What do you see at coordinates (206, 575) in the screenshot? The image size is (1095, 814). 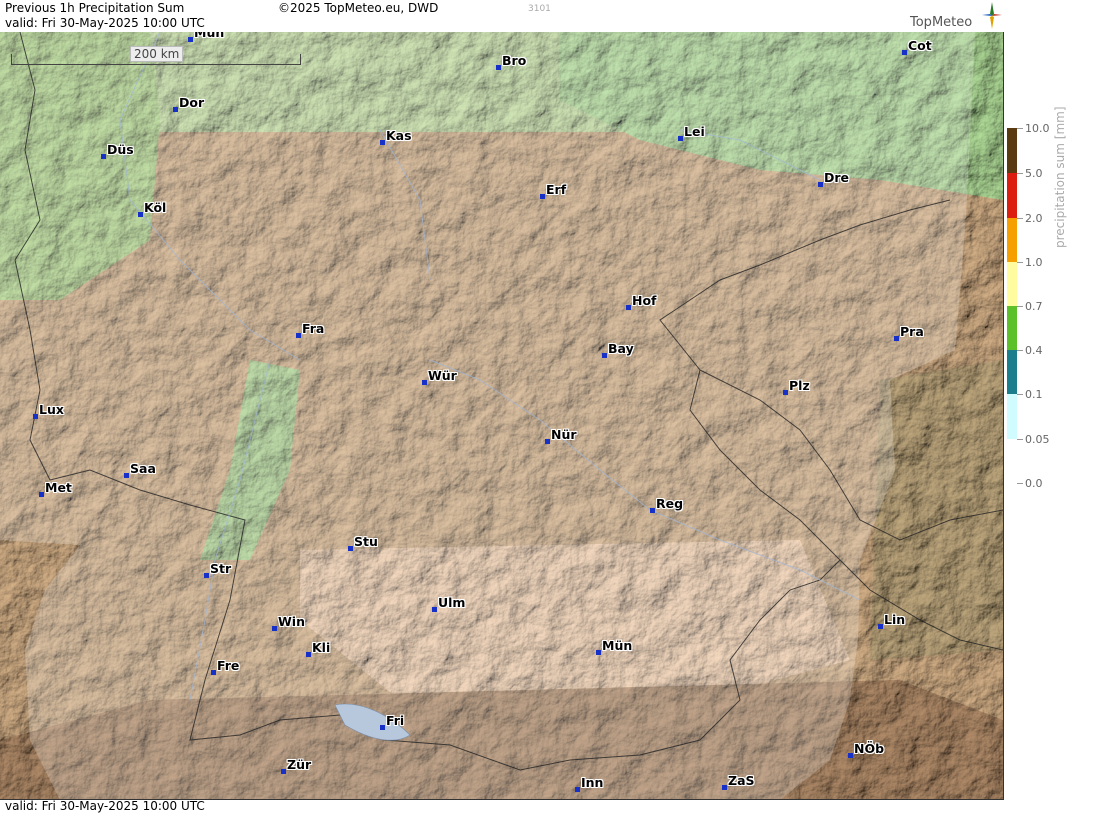 I see `city-marker-str` at bounding box center [206, 575].